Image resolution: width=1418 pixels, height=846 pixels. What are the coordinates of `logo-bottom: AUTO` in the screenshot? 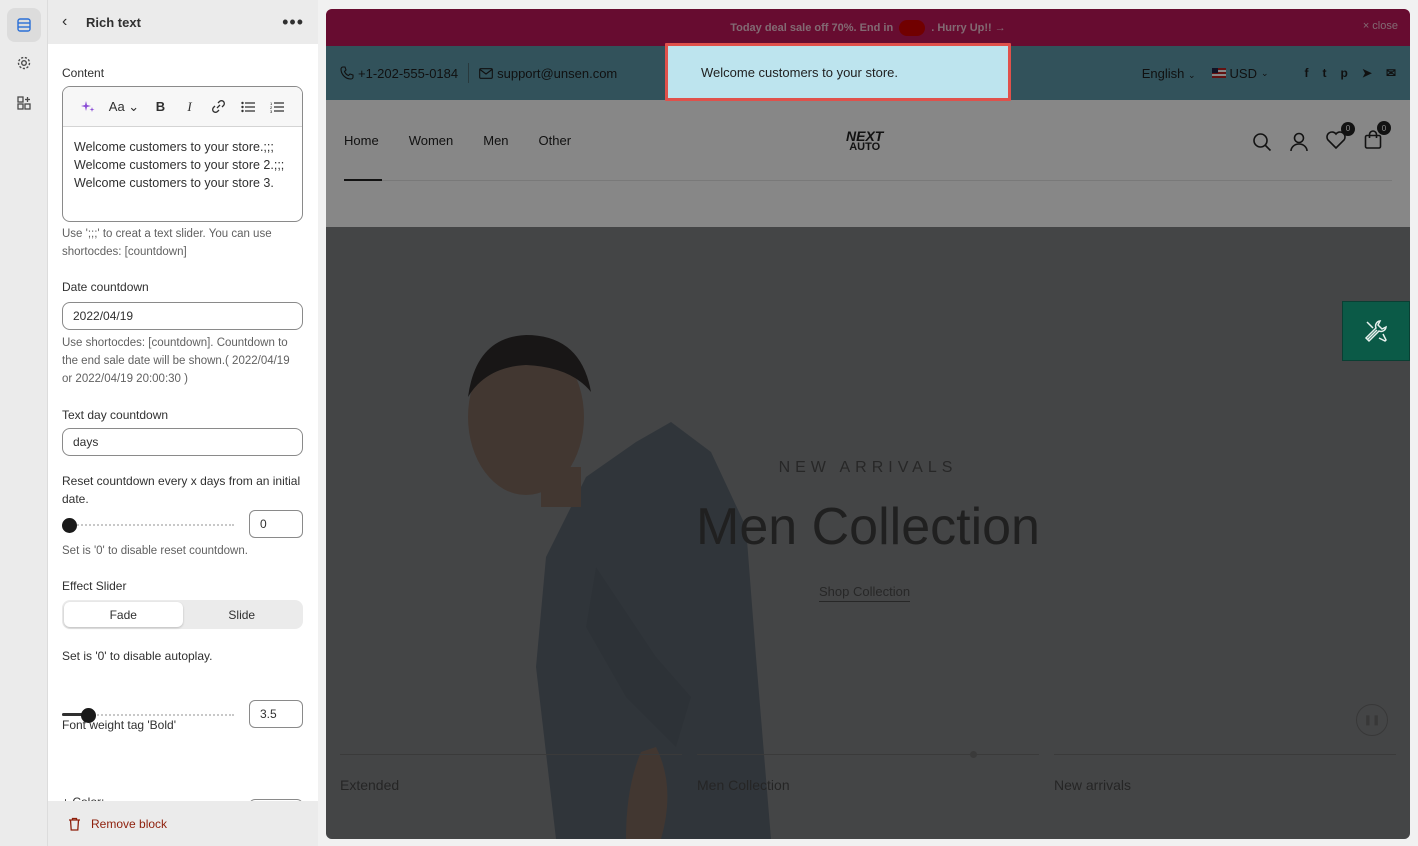 It's located at (865, 147).